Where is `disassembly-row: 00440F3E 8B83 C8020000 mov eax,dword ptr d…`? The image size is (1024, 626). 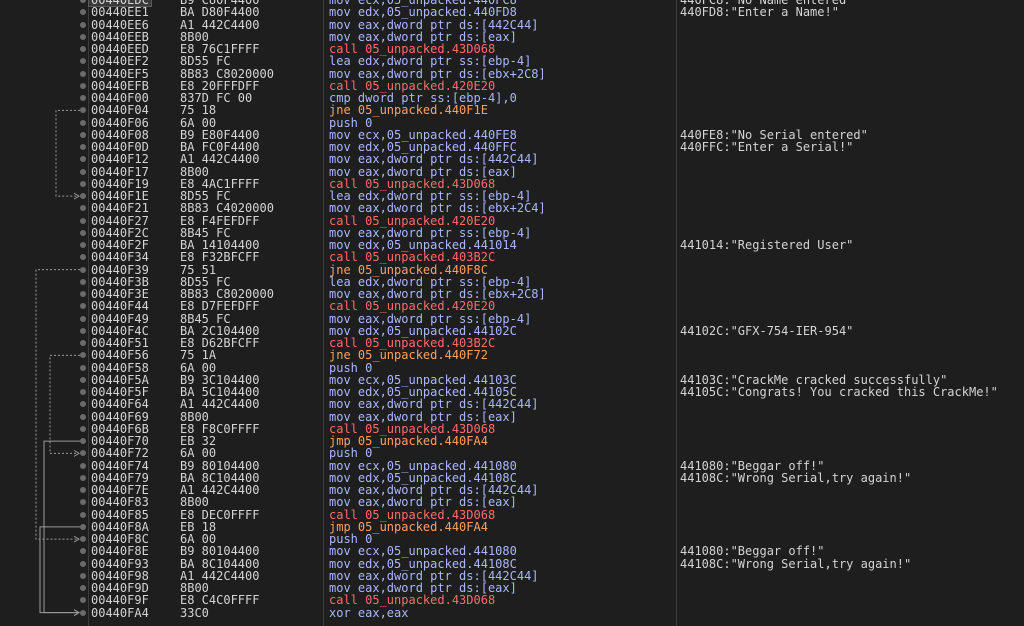
disassembly-row: 00440F3E 8B83 C8020000 mov eax,dword ptr d… is located at coordinates (512, 294).